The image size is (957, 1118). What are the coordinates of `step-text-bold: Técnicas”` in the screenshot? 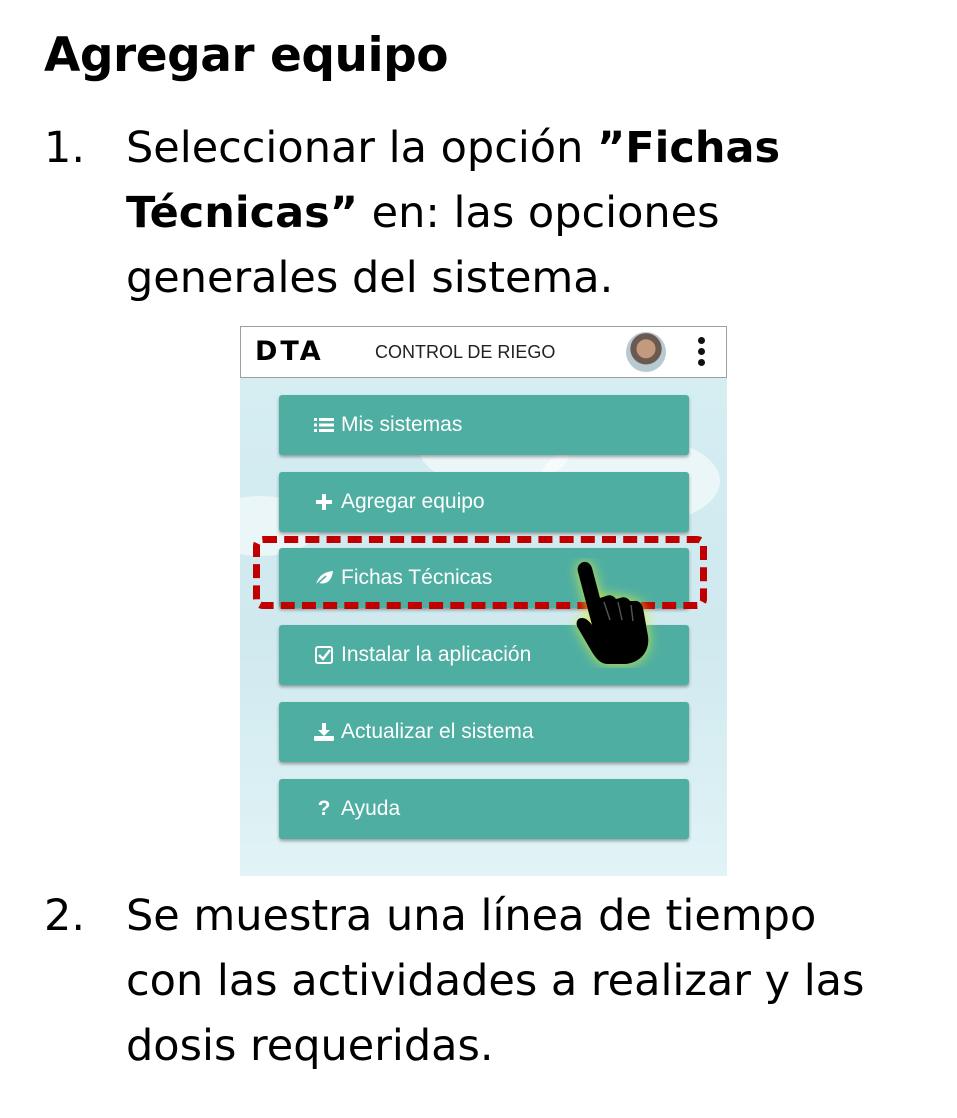 It's located at (242, 213).